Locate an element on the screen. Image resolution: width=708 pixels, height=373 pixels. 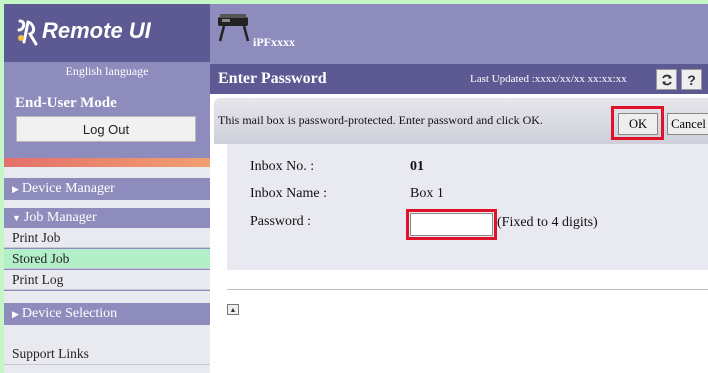
sidebar-item-device-selection: ▶ Device Selection is located at coordinates (107, 314).